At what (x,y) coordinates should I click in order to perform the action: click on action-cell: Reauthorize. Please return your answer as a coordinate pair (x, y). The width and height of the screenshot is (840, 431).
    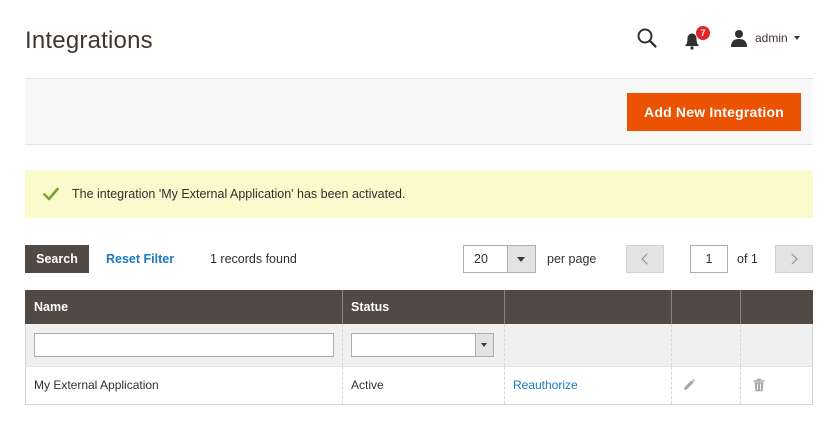
    Looking at the image, I should click on (587, 385).